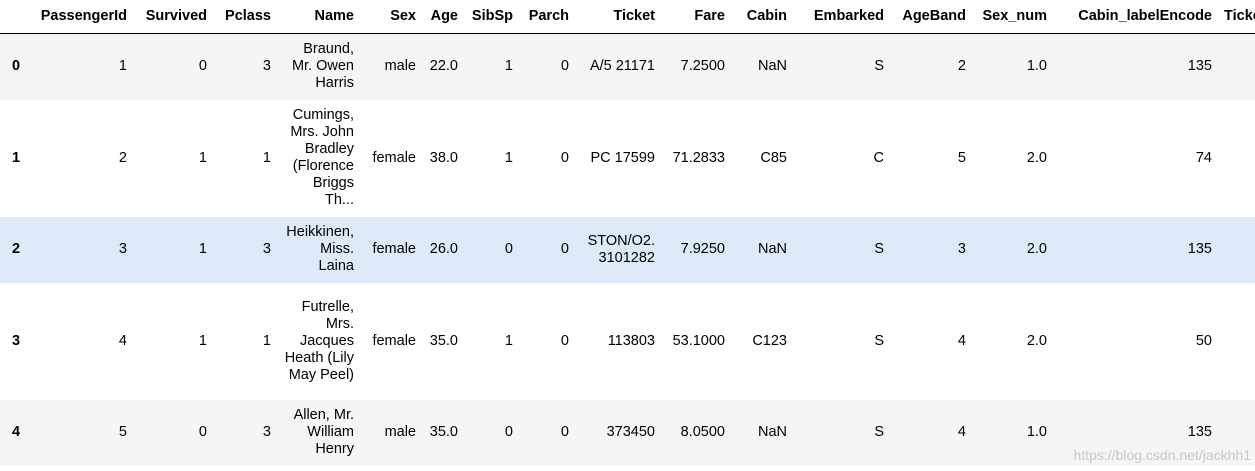 This screenshot has width=1255, height=471. I want to click on cell-name: Allen, Mr. William Henry, so click(323, 432).